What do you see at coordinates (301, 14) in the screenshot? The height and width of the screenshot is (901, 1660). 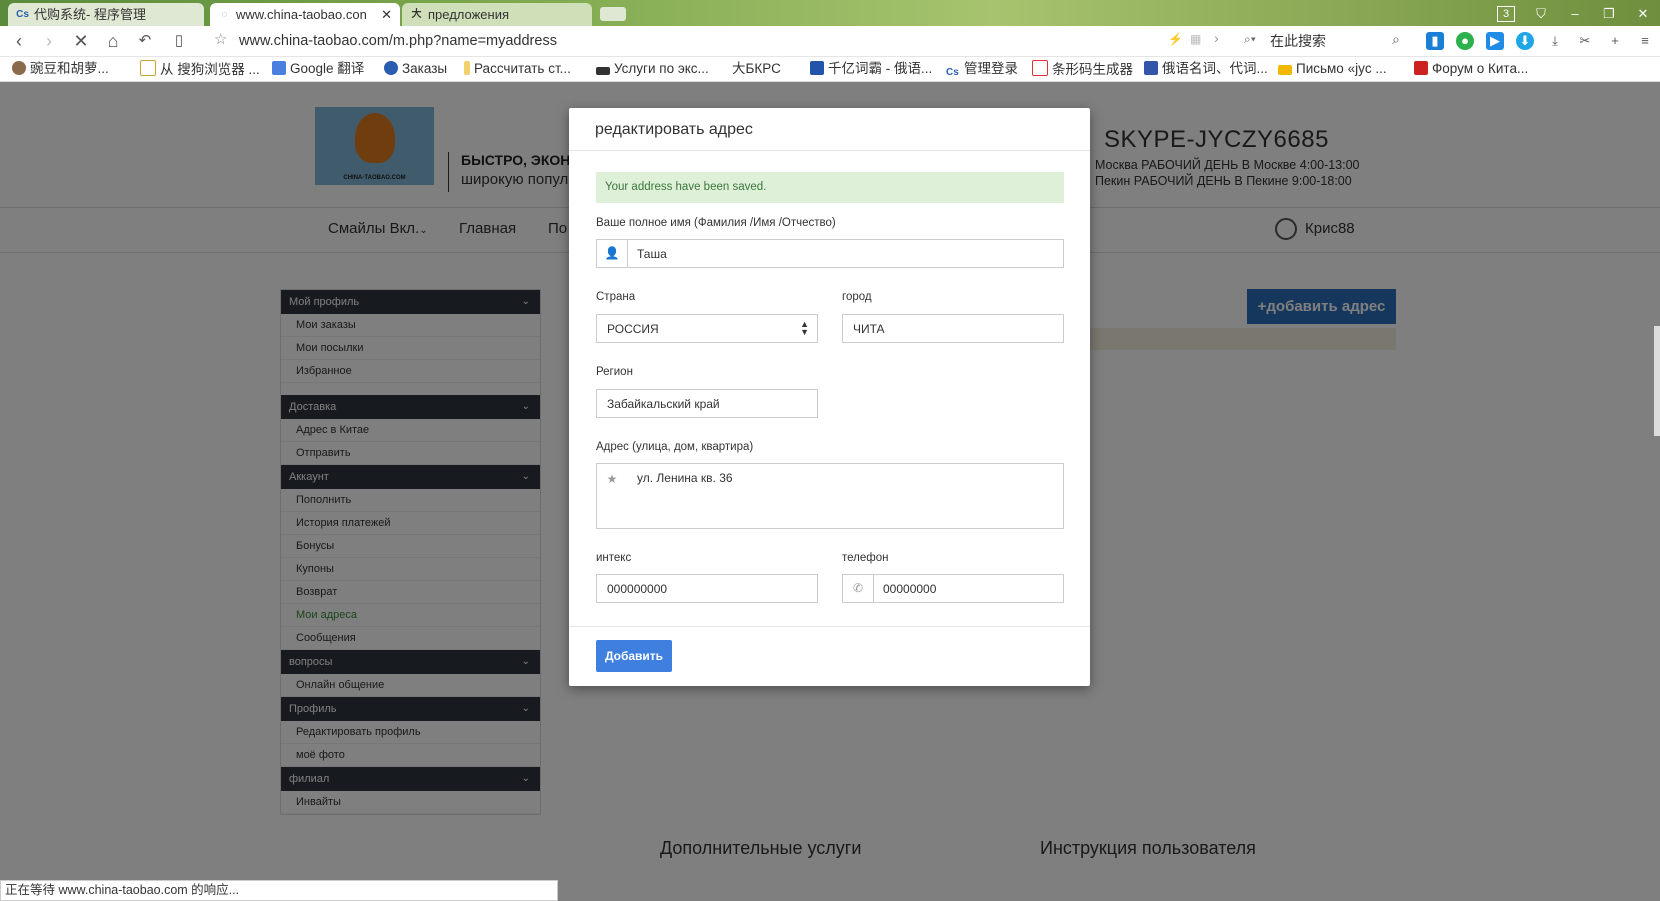 I see `tab-label: www.china-taobao.con` at bounding box center [301, 14].